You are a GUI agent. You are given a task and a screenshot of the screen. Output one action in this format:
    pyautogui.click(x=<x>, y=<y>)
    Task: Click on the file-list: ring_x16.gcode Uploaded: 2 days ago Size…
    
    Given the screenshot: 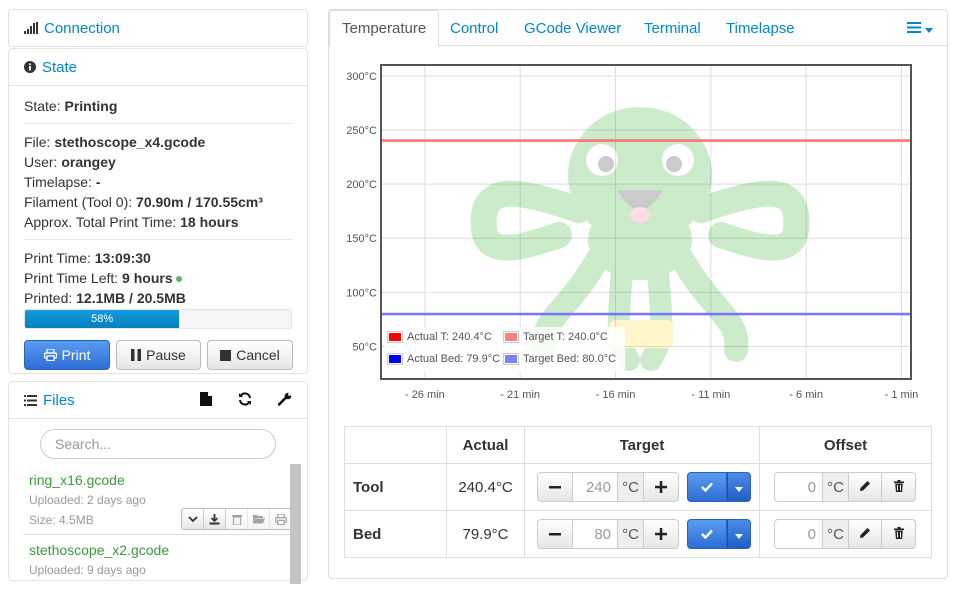 What is the action you would take?
    pyautogui.click(x=158, y=535)
    